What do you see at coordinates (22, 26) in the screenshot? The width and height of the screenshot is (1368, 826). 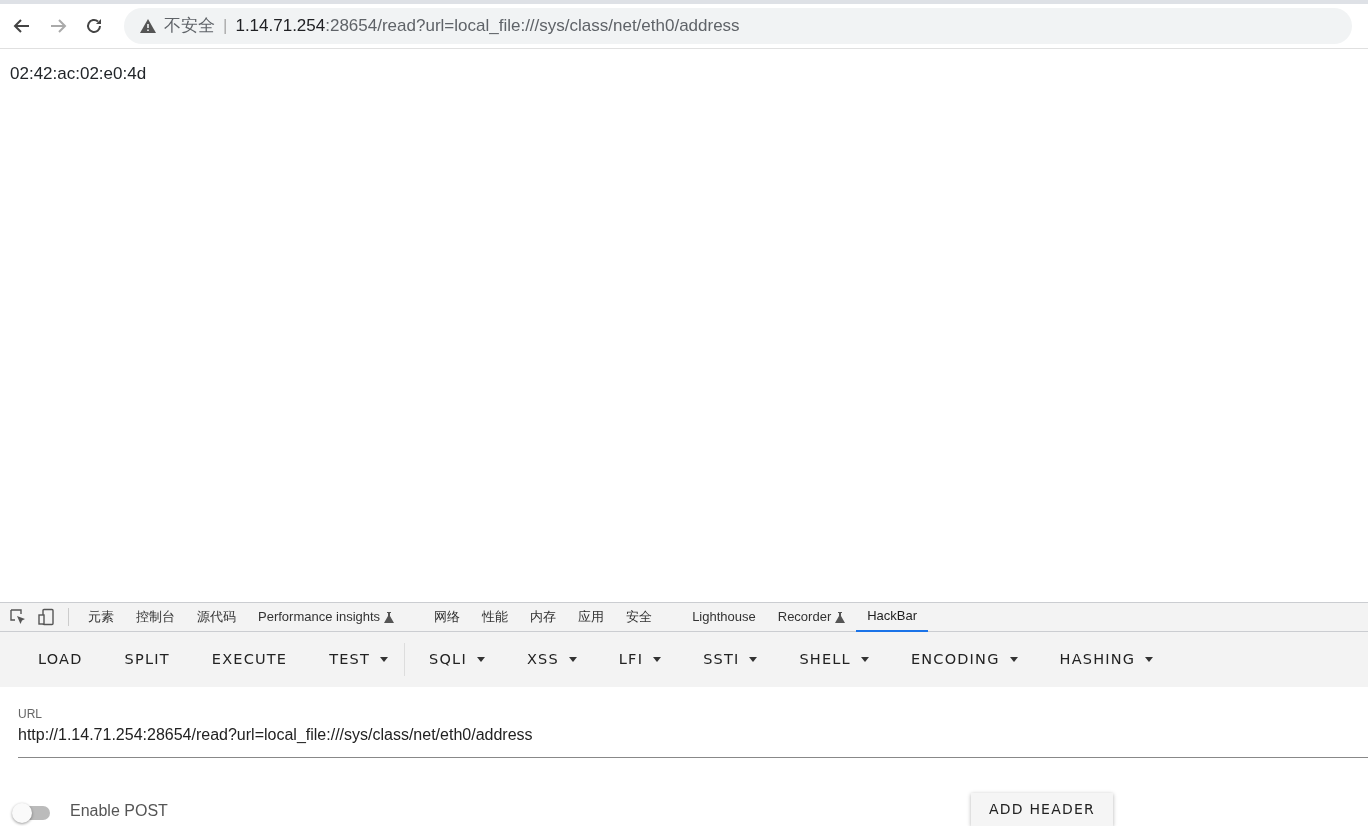 I see `back-icon` at bounding box center [22, 26].